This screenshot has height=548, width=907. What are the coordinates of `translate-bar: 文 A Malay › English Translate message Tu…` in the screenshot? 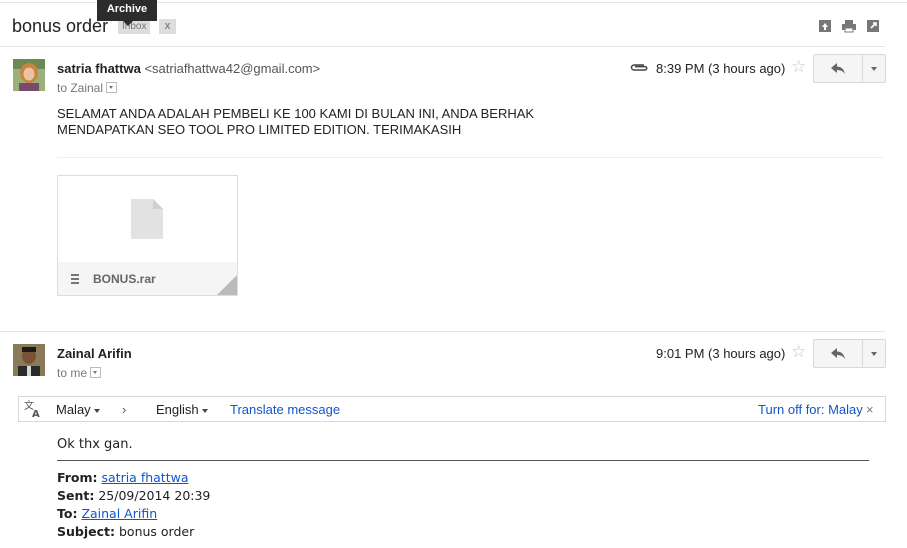 It's located at (452, 409).